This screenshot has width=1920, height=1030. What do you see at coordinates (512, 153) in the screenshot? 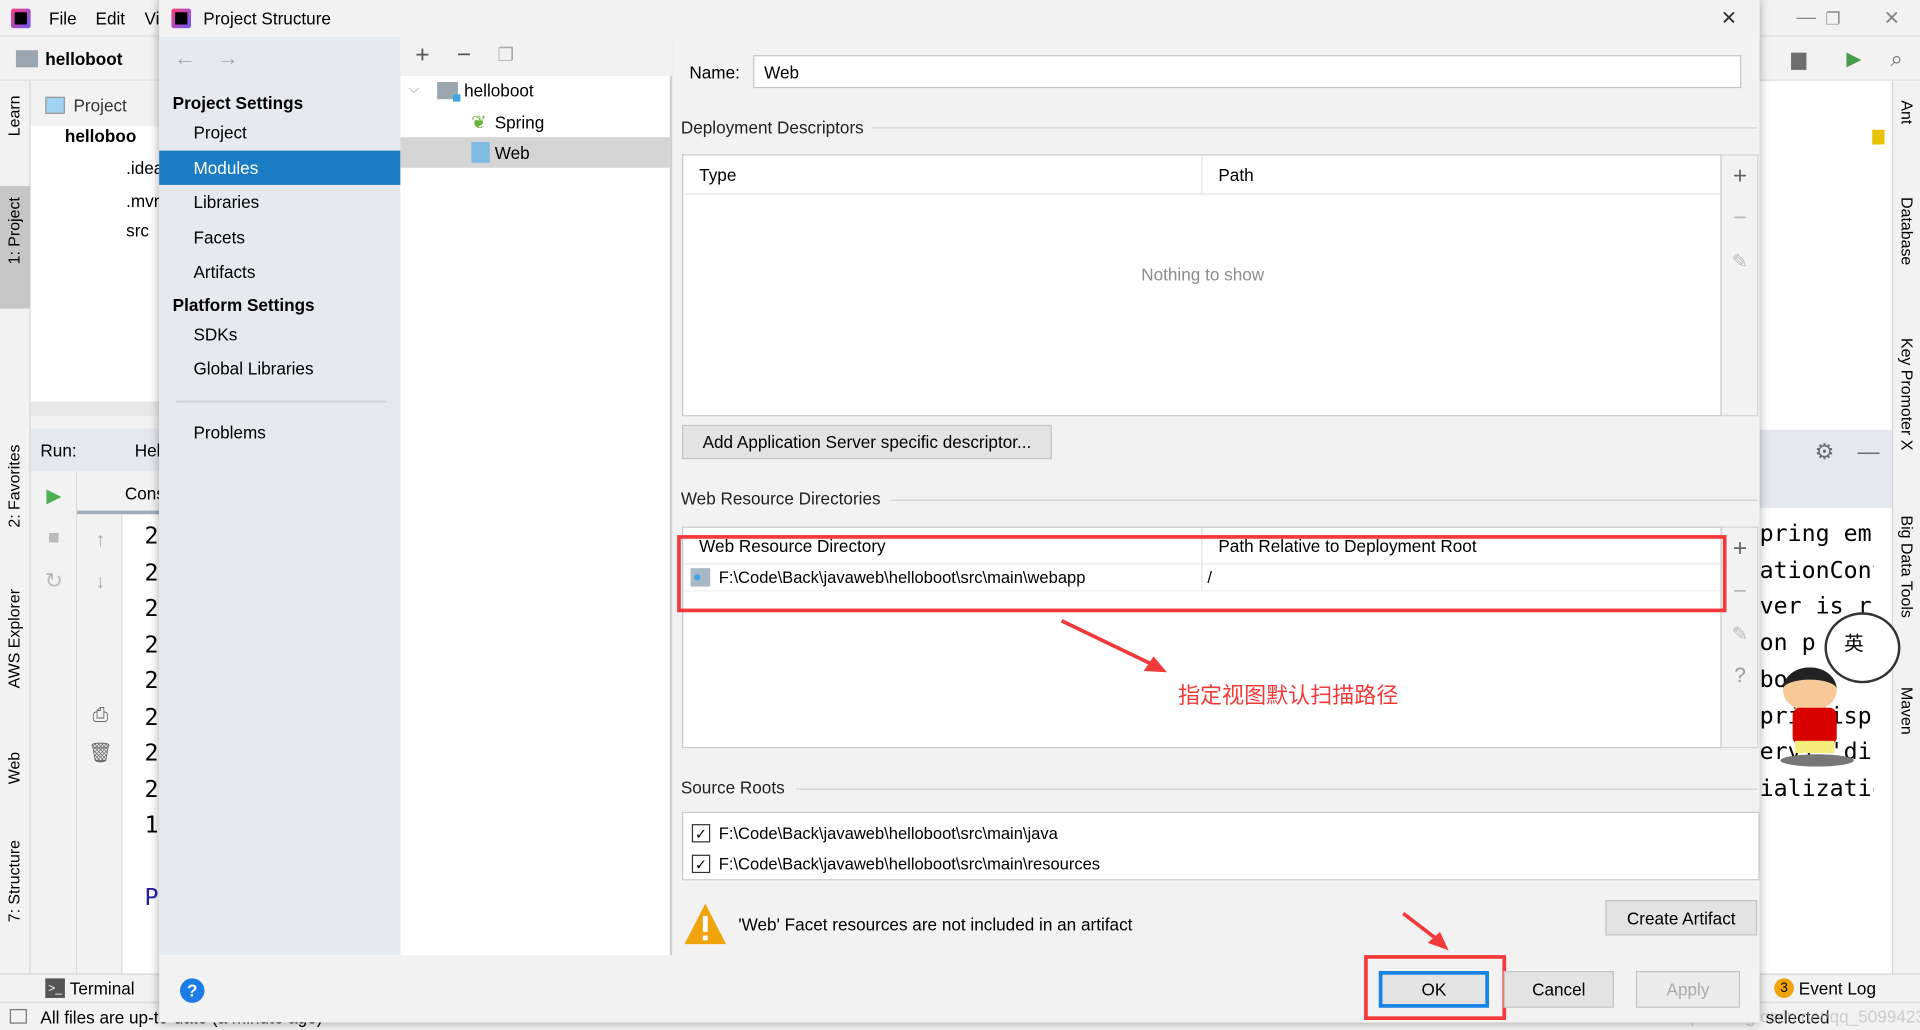
I see `tree-facet-web: Web` at bounding box center [512, 153].